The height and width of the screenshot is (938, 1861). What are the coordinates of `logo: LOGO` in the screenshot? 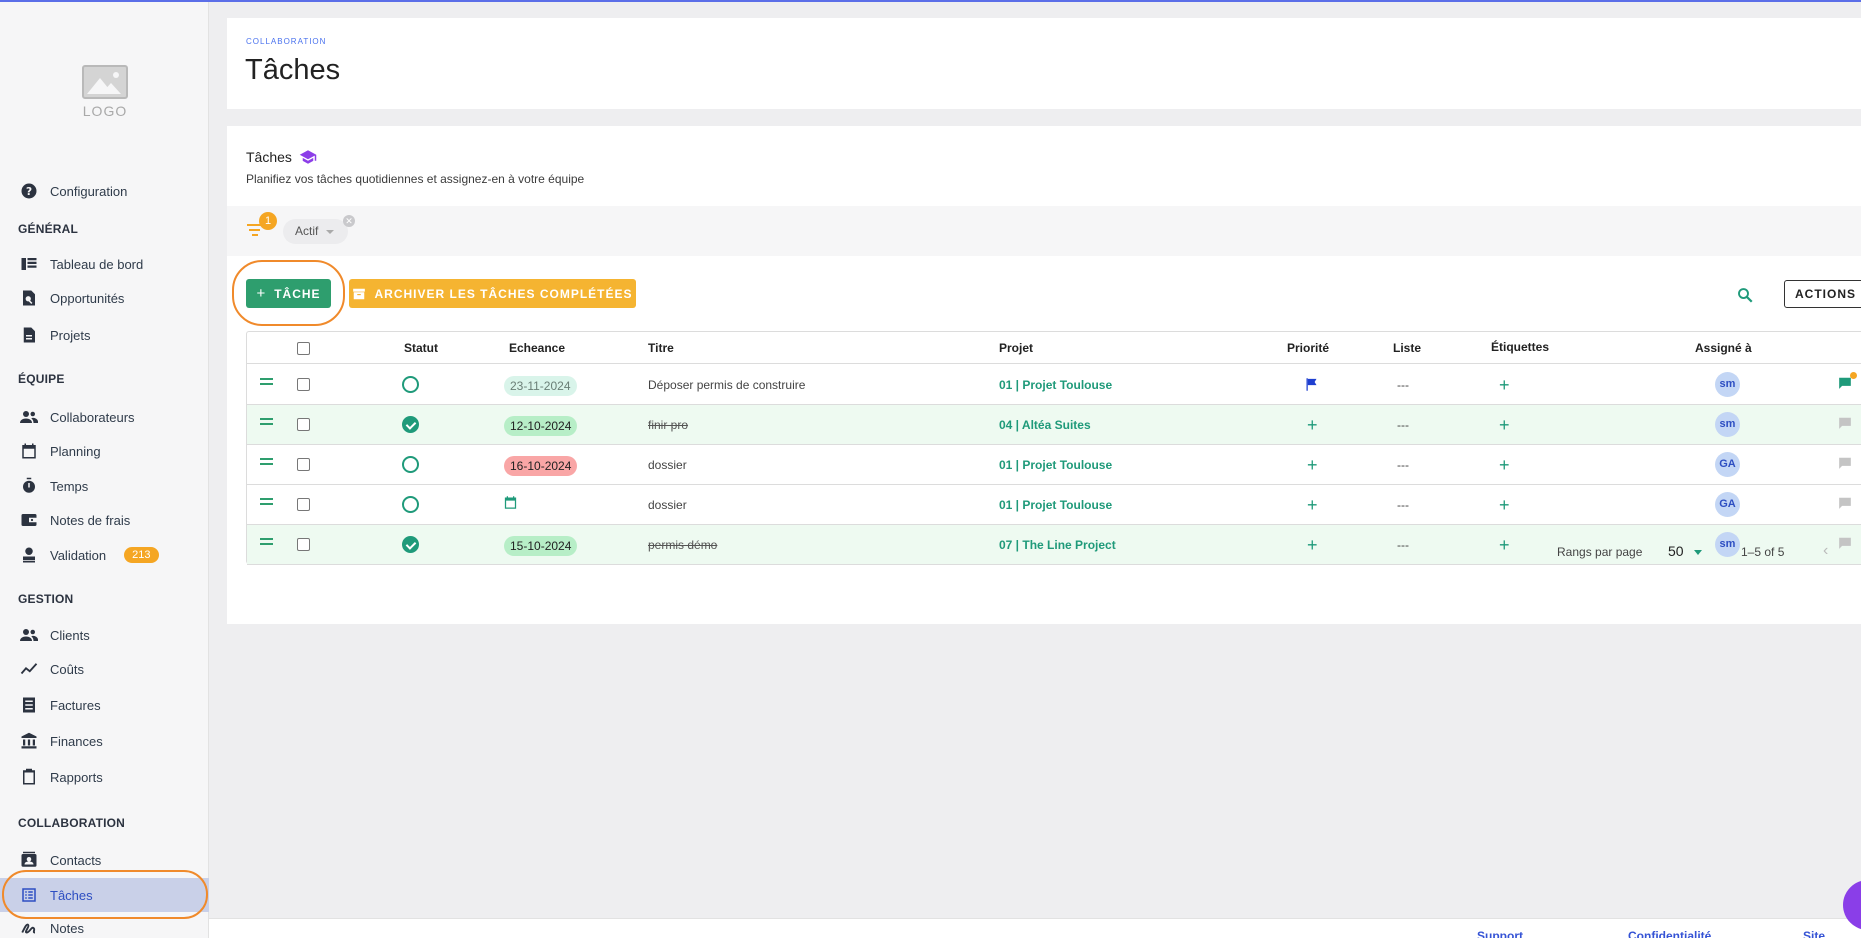 It's located at (105, 95).